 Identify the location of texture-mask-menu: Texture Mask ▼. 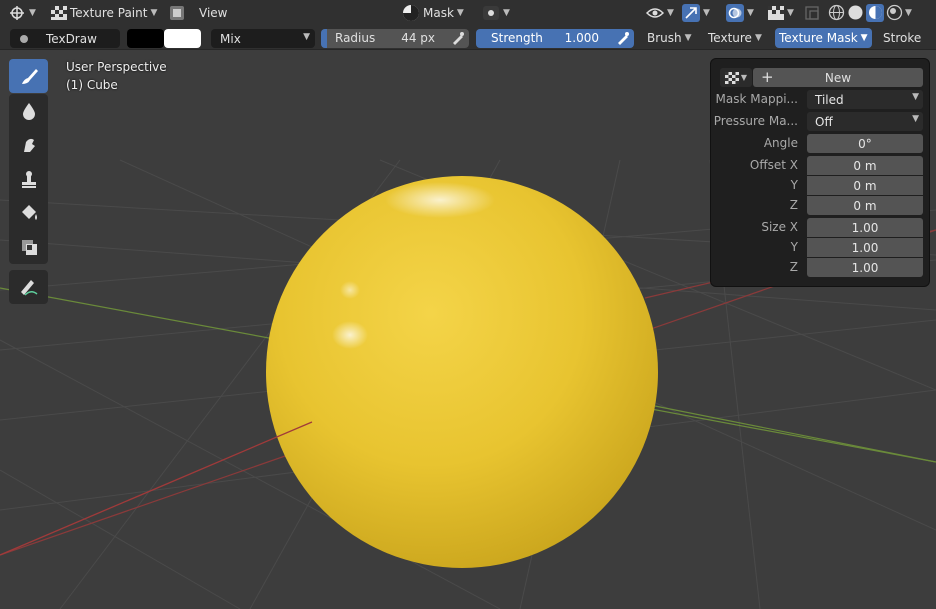
(823, 38).